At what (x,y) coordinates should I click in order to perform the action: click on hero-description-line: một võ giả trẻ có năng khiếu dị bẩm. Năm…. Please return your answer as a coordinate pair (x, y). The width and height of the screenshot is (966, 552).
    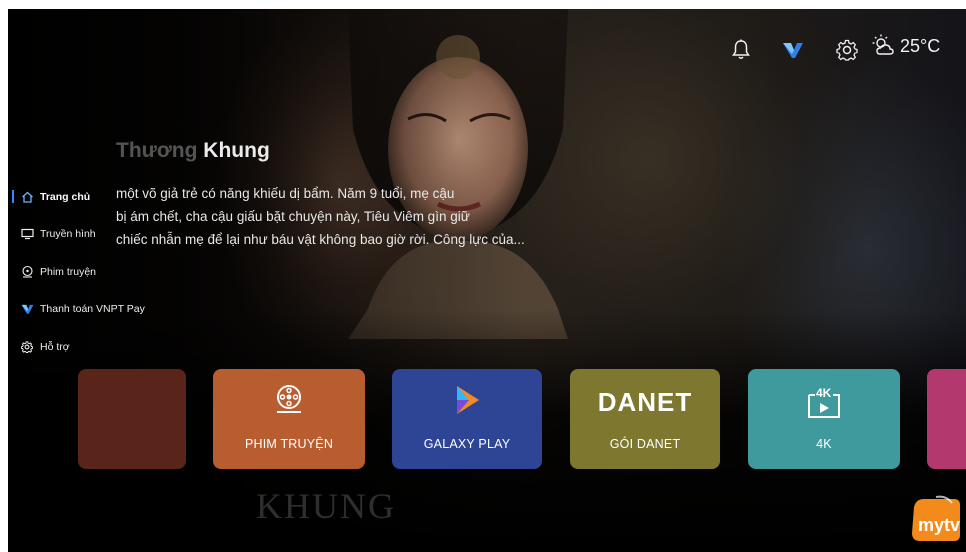
    Looking at the image, I should click on (285, 193).